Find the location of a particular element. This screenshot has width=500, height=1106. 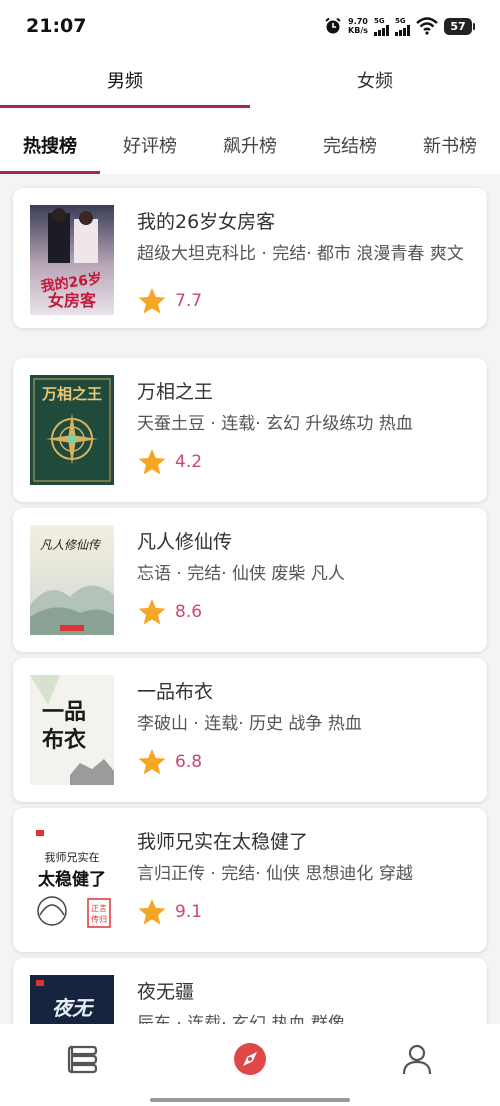

svg-text: 一品 is located at coordinates (64, 712).